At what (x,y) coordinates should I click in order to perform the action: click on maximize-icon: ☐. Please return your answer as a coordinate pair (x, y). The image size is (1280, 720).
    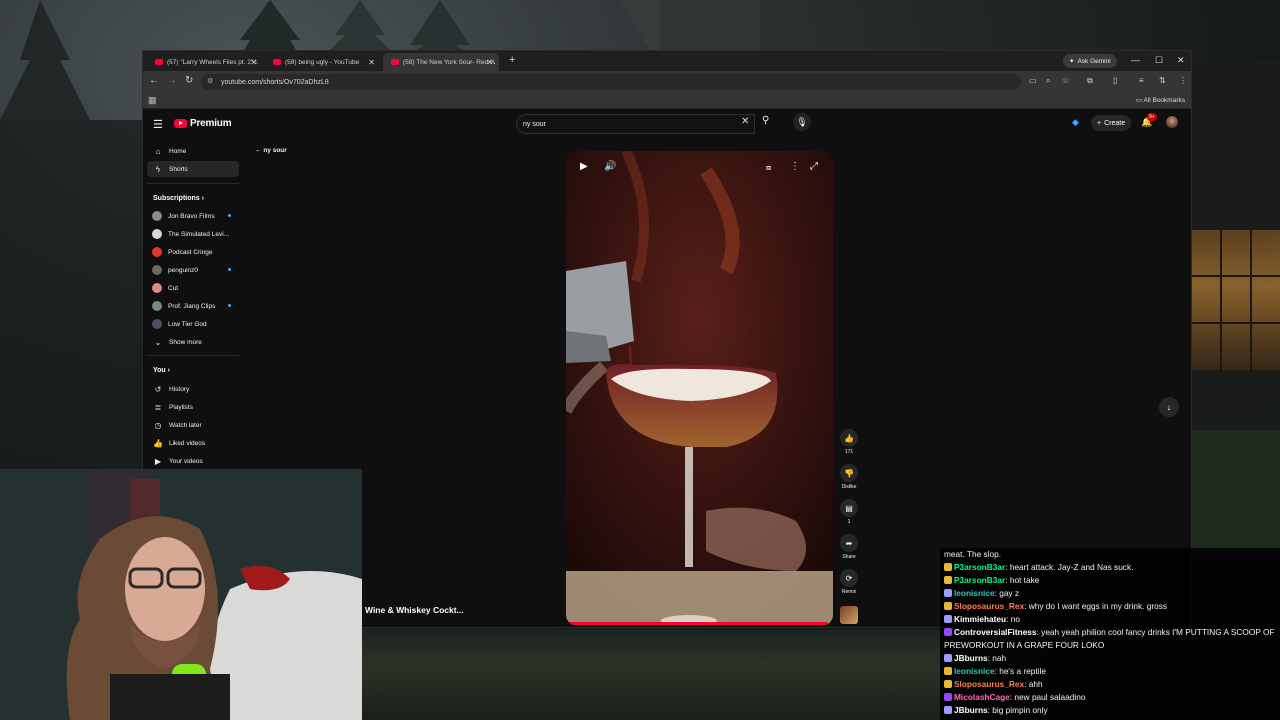
    Looking at the image, I should click on (1159, 60).